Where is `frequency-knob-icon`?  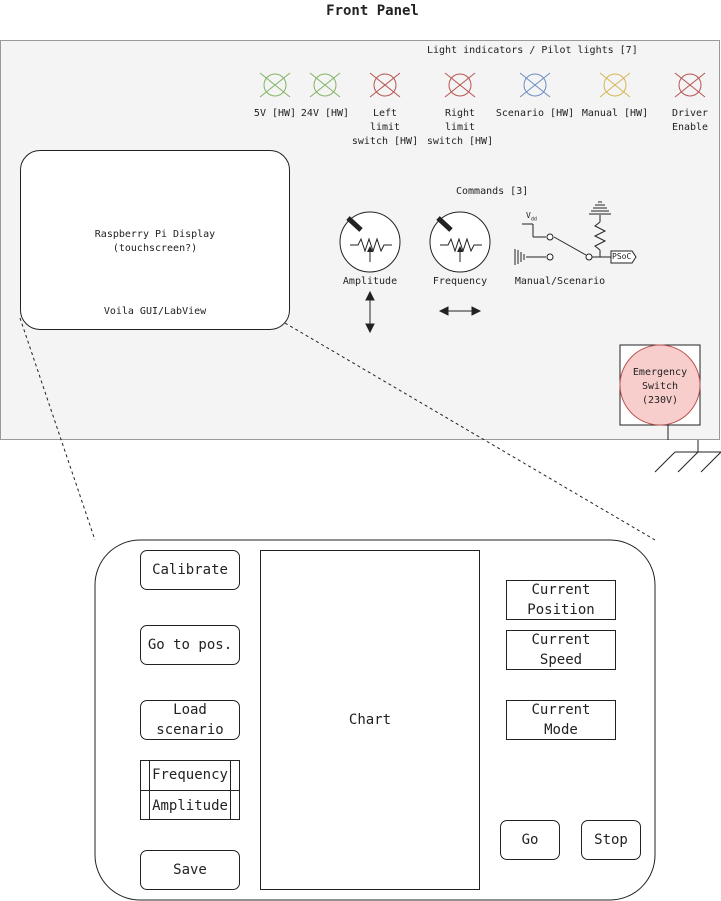
frequency-knob-icon is located at coordinates (460, 242).